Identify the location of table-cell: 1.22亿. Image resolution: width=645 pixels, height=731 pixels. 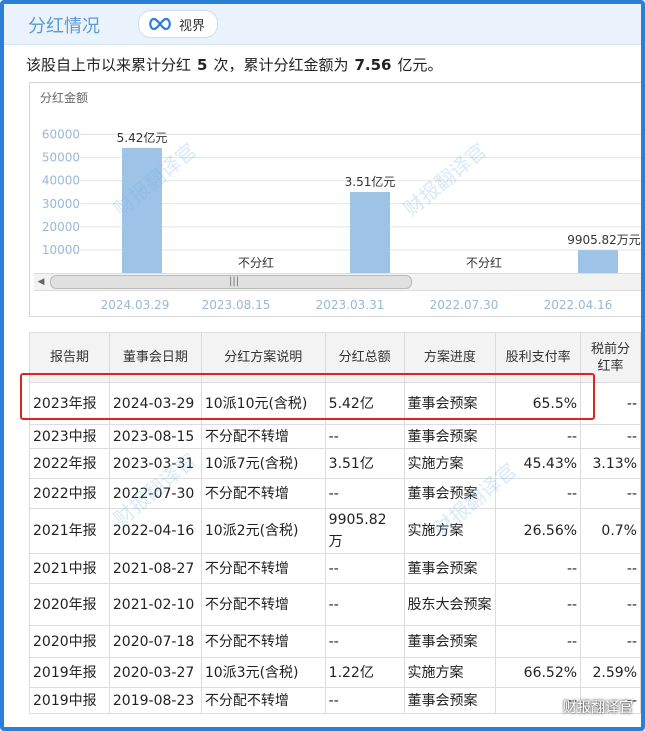
(364, 672).